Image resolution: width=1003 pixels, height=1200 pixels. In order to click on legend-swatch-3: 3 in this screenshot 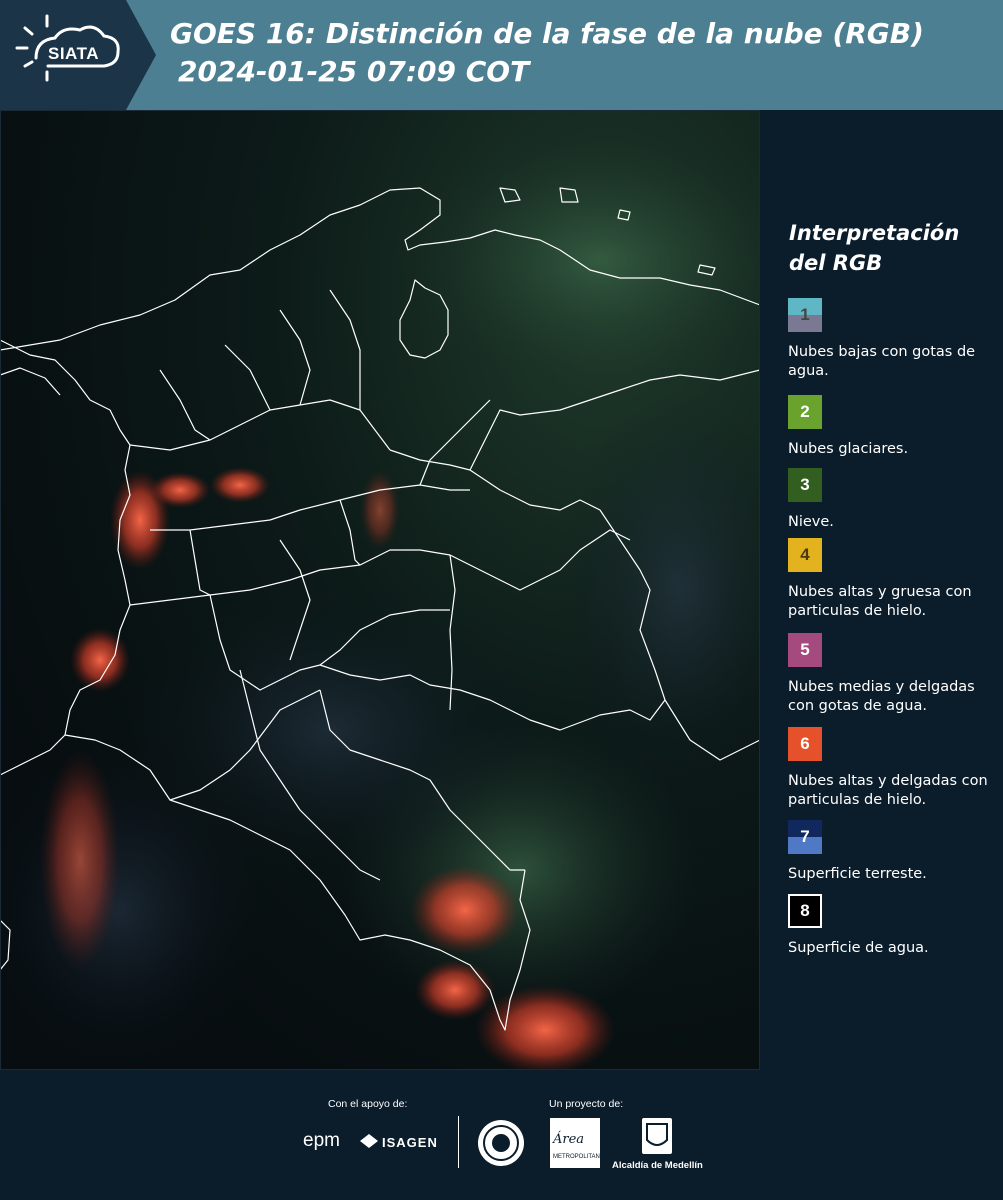, I will do `click(805, 485)`.